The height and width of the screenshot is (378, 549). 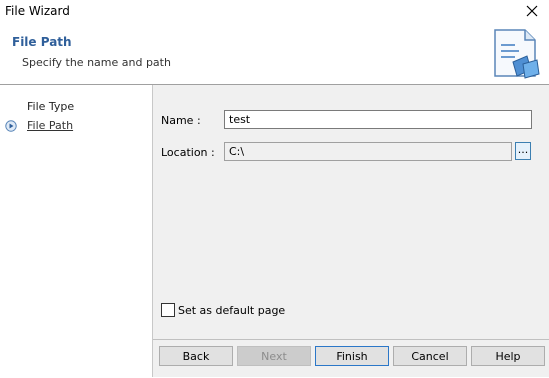 I want to click on window-title: File Wizard, so click(x=37, y=11).